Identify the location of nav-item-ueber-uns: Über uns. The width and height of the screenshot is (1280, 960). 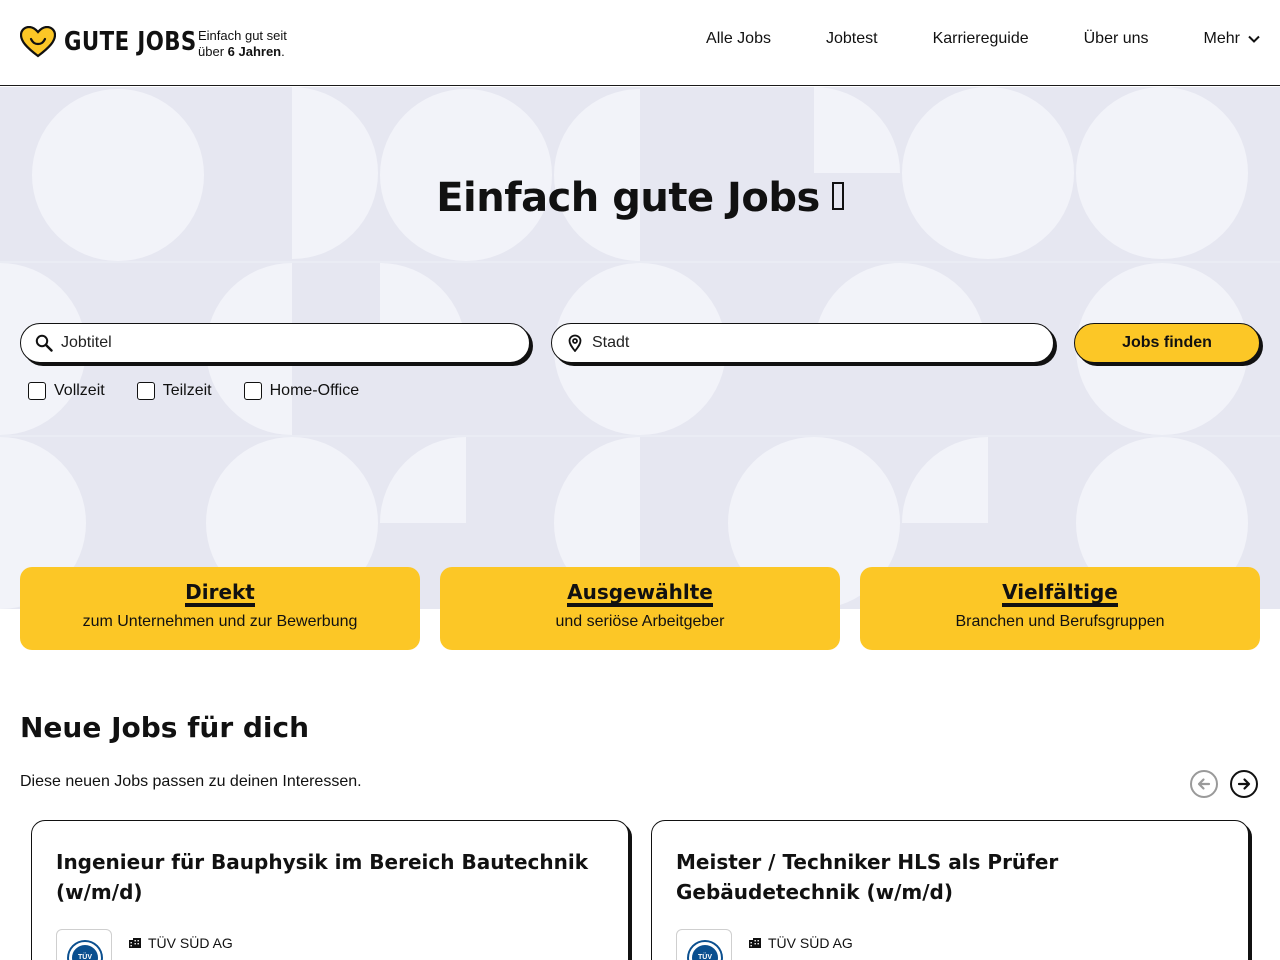
(1116, 39).